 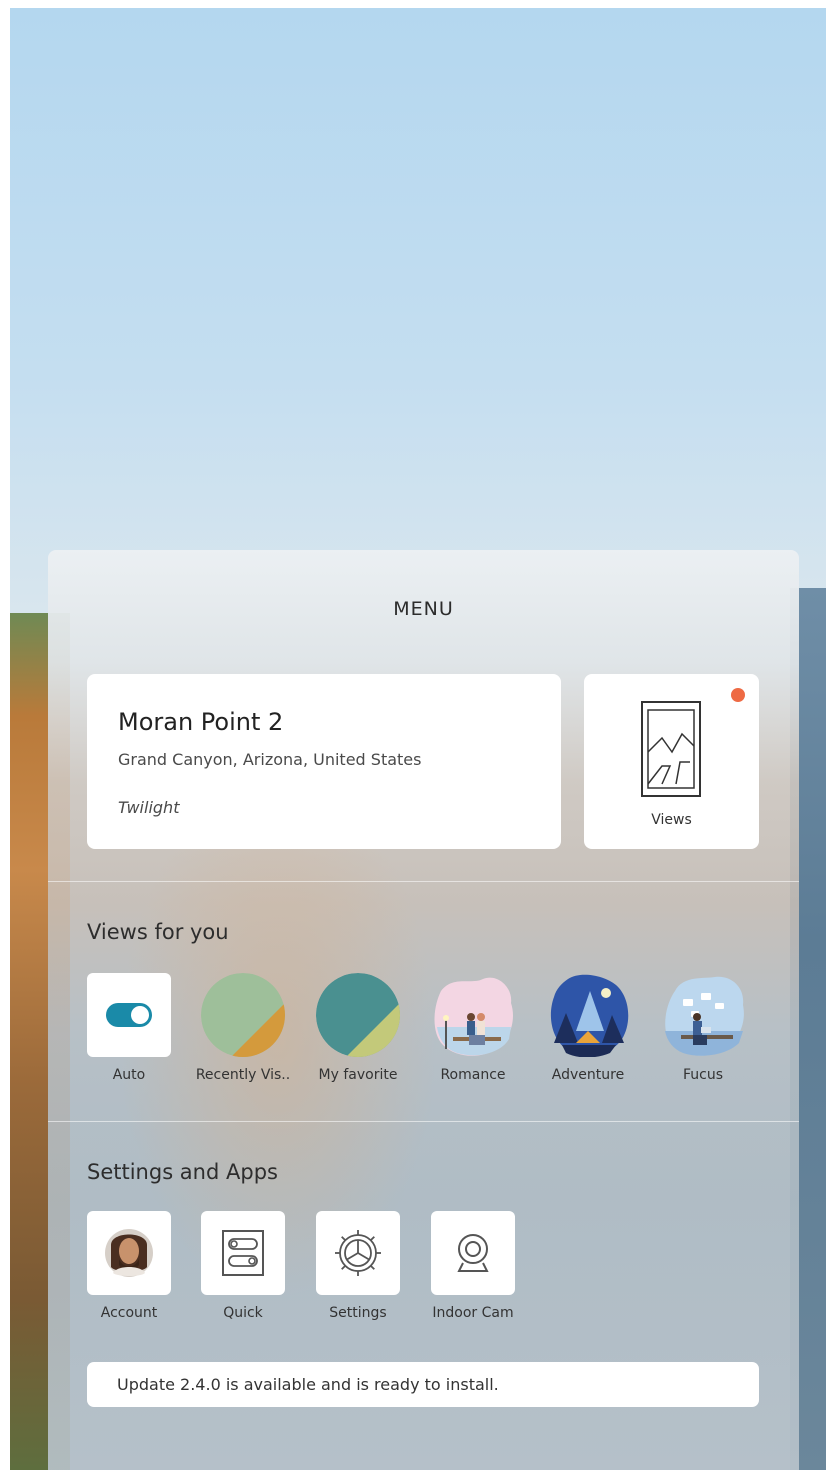 I want to click on app-settings-label: Settings, so click(x=358, y=1313).